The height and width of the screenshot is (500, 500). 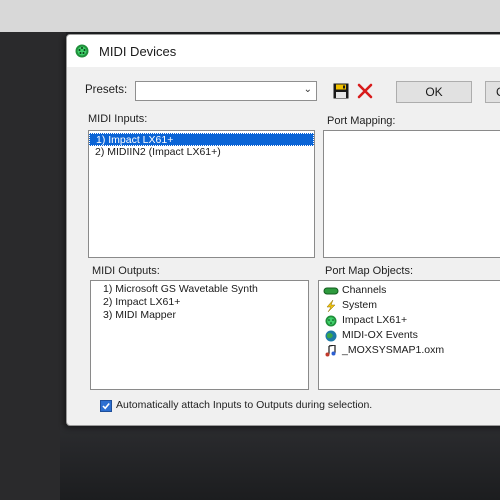 I want to click on channels-icon, so click(x=331, y=290).